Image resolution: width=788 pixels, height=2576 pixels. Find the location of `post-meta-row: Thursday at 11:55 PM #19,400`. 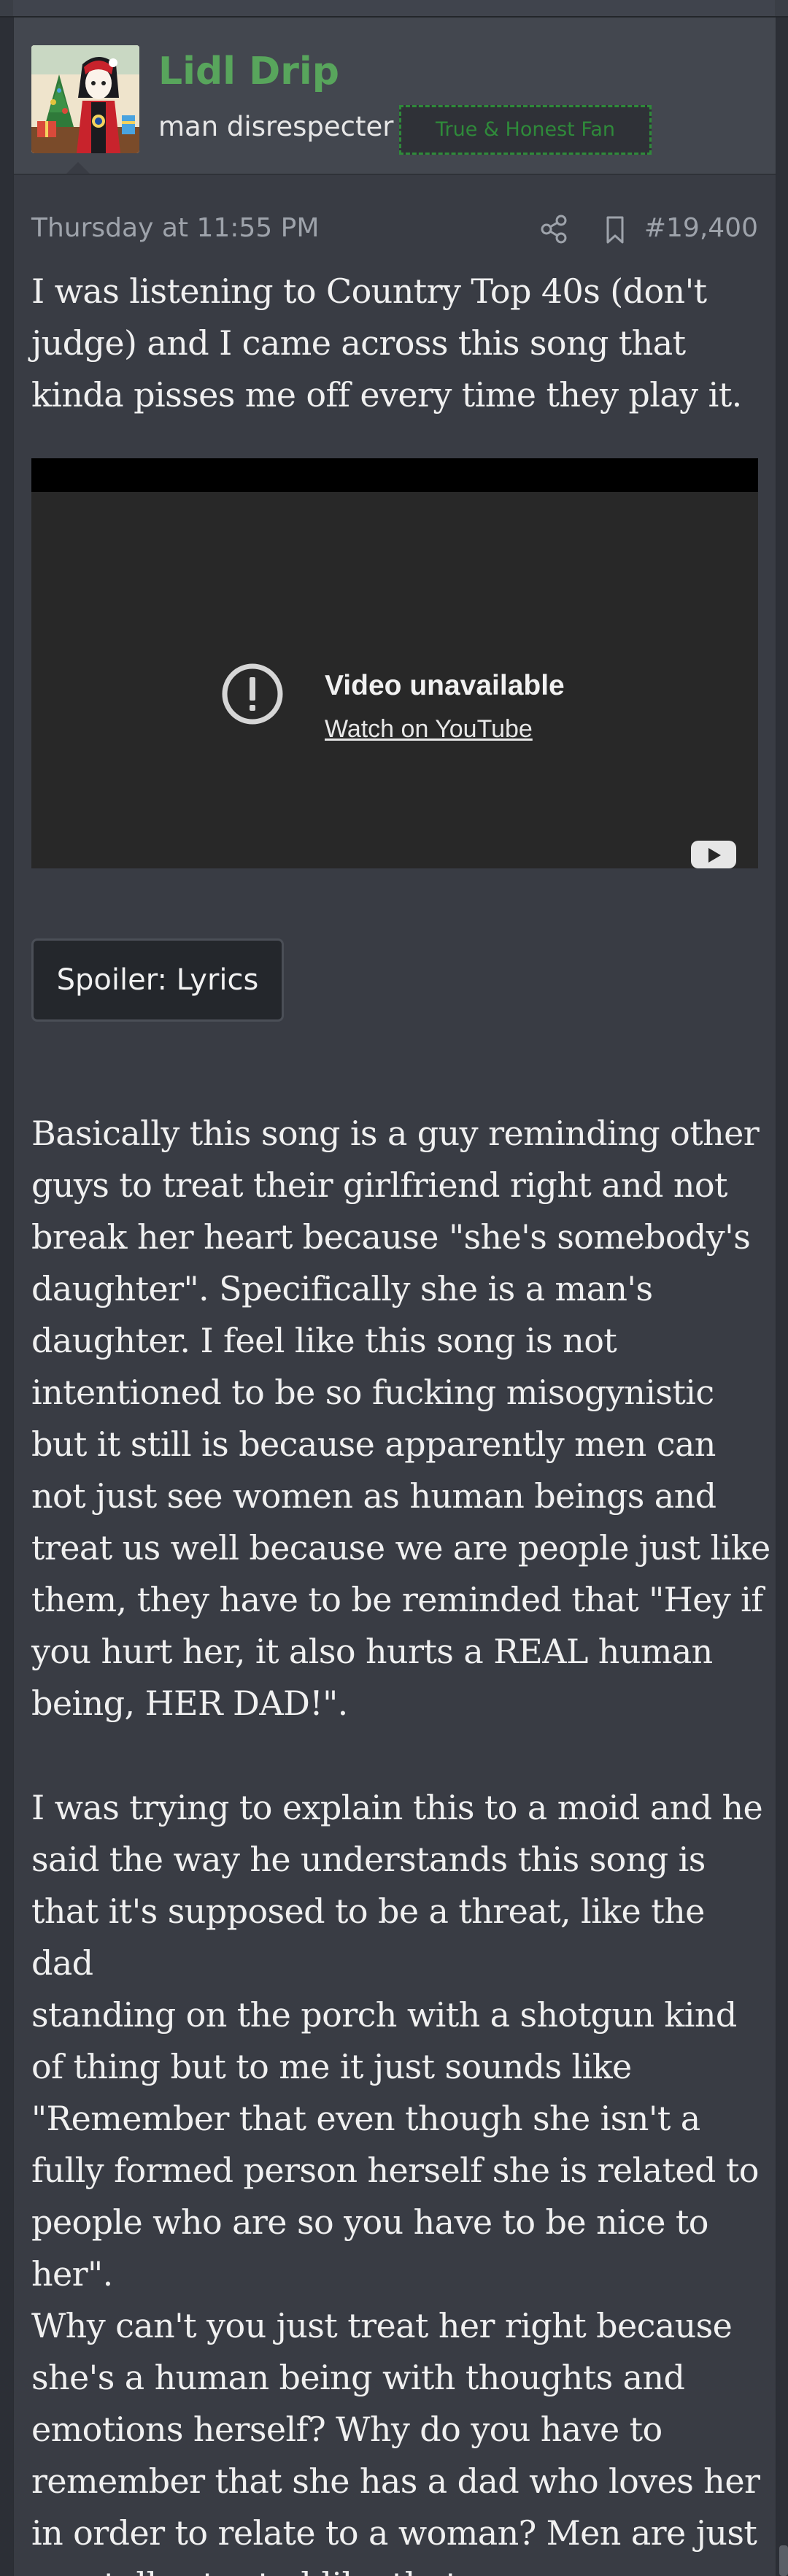

post-meta-row: Thursday at 11:55 PM #19,400 is located at coordinates (394, 230).